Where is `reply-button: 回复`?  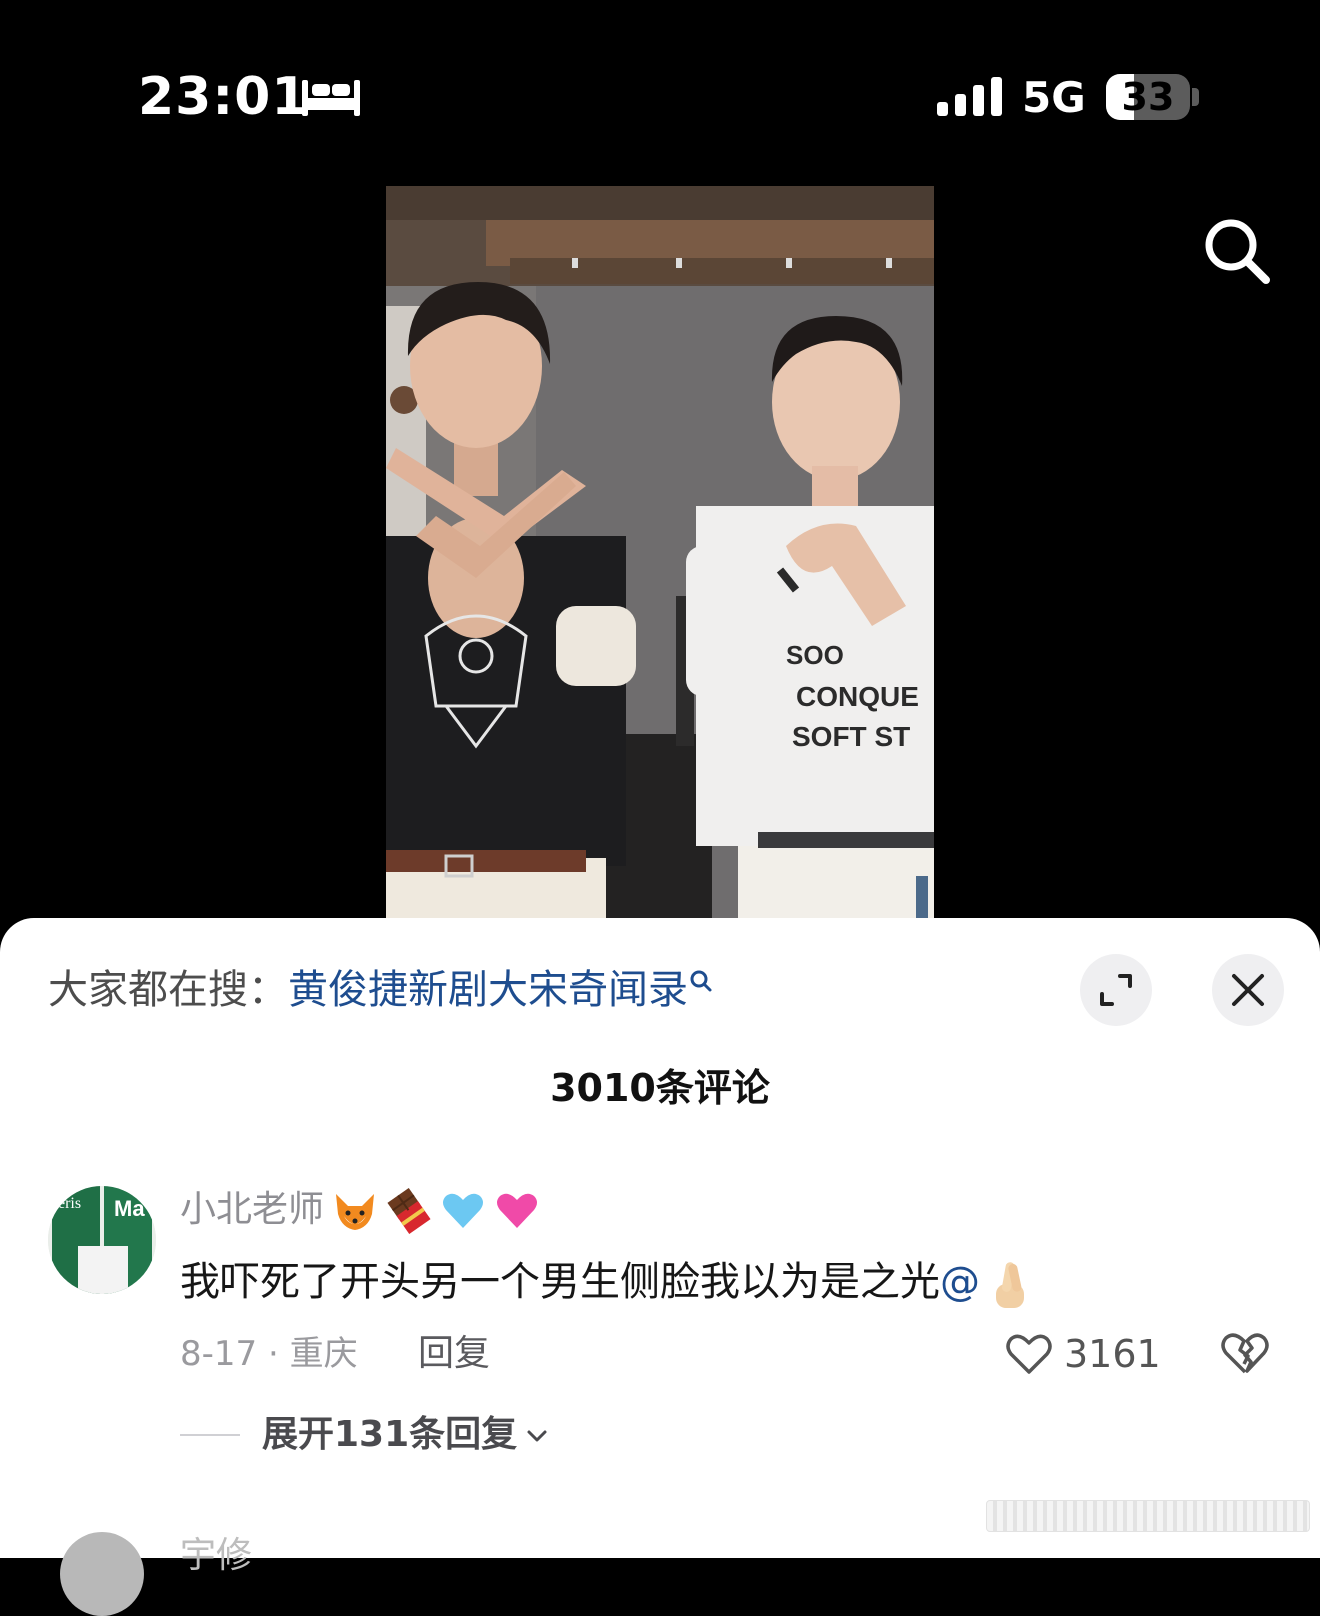
reply-button: 回复 is located at coordinates (454, 1354).